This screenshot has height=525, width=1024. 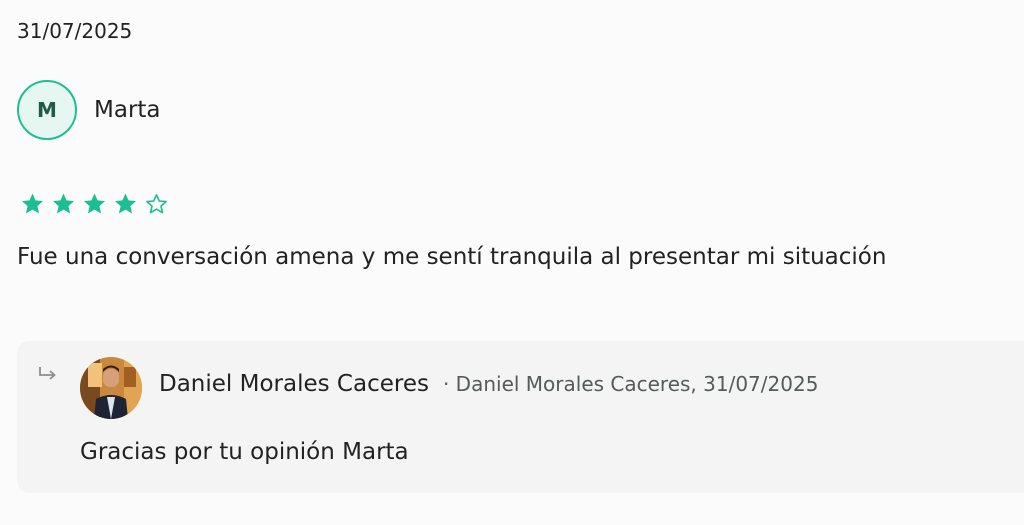 What do you see at coordinates (47, 110) in the screenshot?
I see `reviewer-avatar: M` at bounding box center [47, 110].